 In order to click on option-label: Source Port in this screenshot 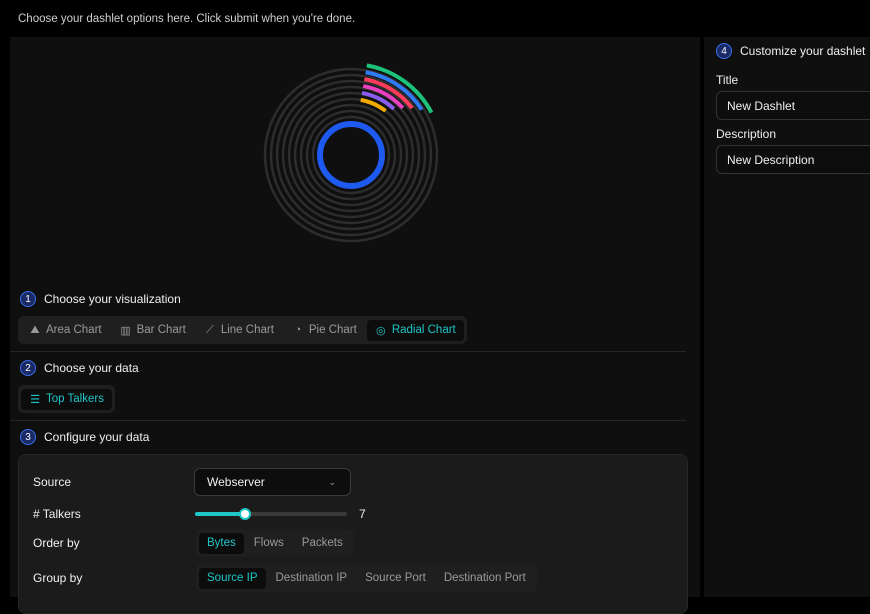, I will do `click(395, 578)`.